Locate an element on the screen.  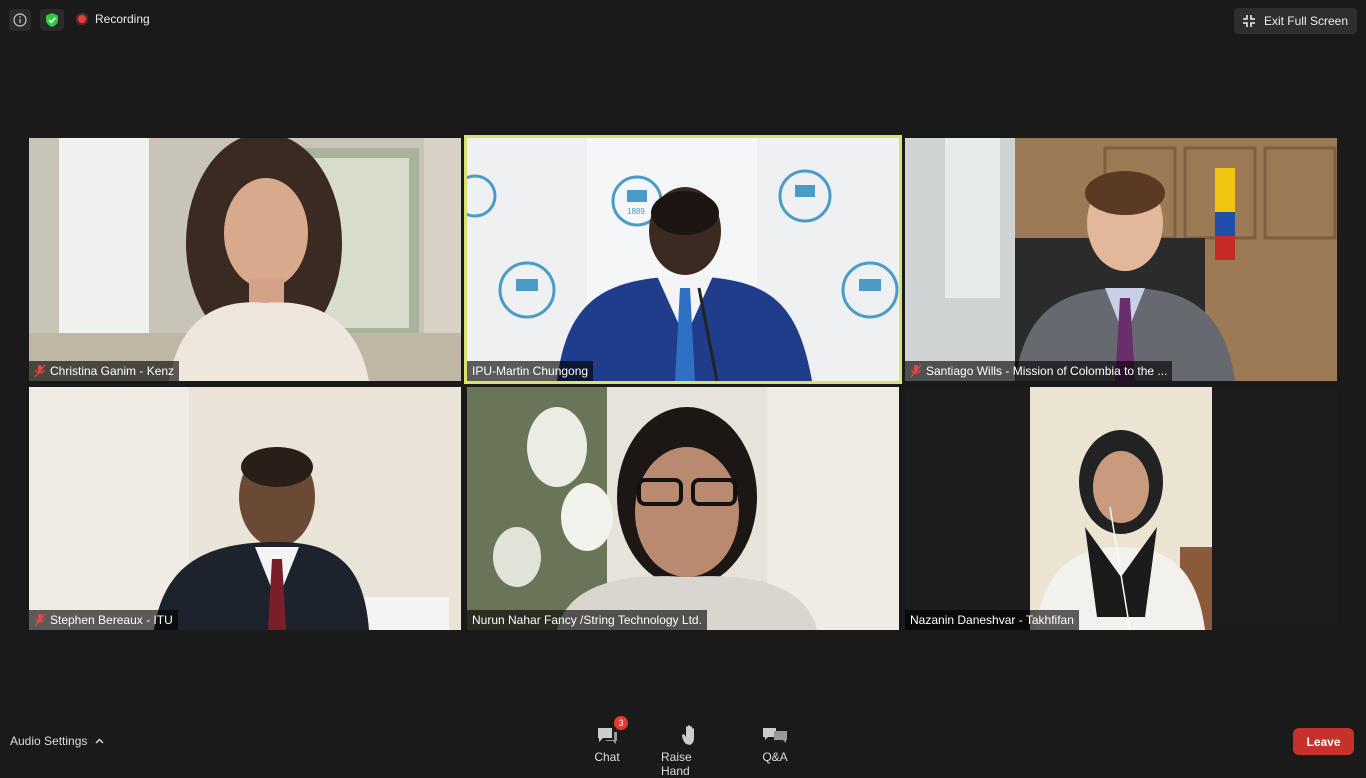
qa-icon is located at coordinates (775, 735).